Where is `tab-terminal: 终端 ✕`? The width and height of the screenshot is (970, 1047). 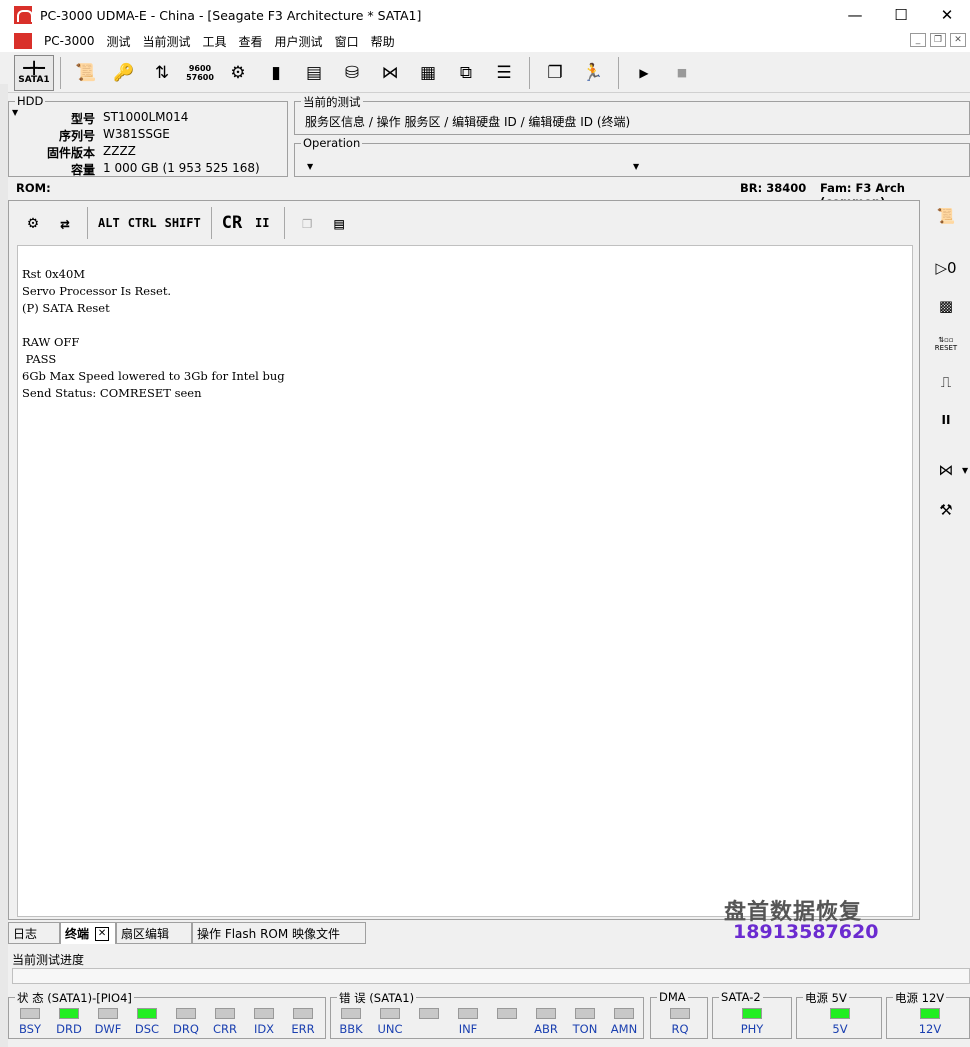 tab-terminal: 终端 ✕ is located at coordinates (88, 933).